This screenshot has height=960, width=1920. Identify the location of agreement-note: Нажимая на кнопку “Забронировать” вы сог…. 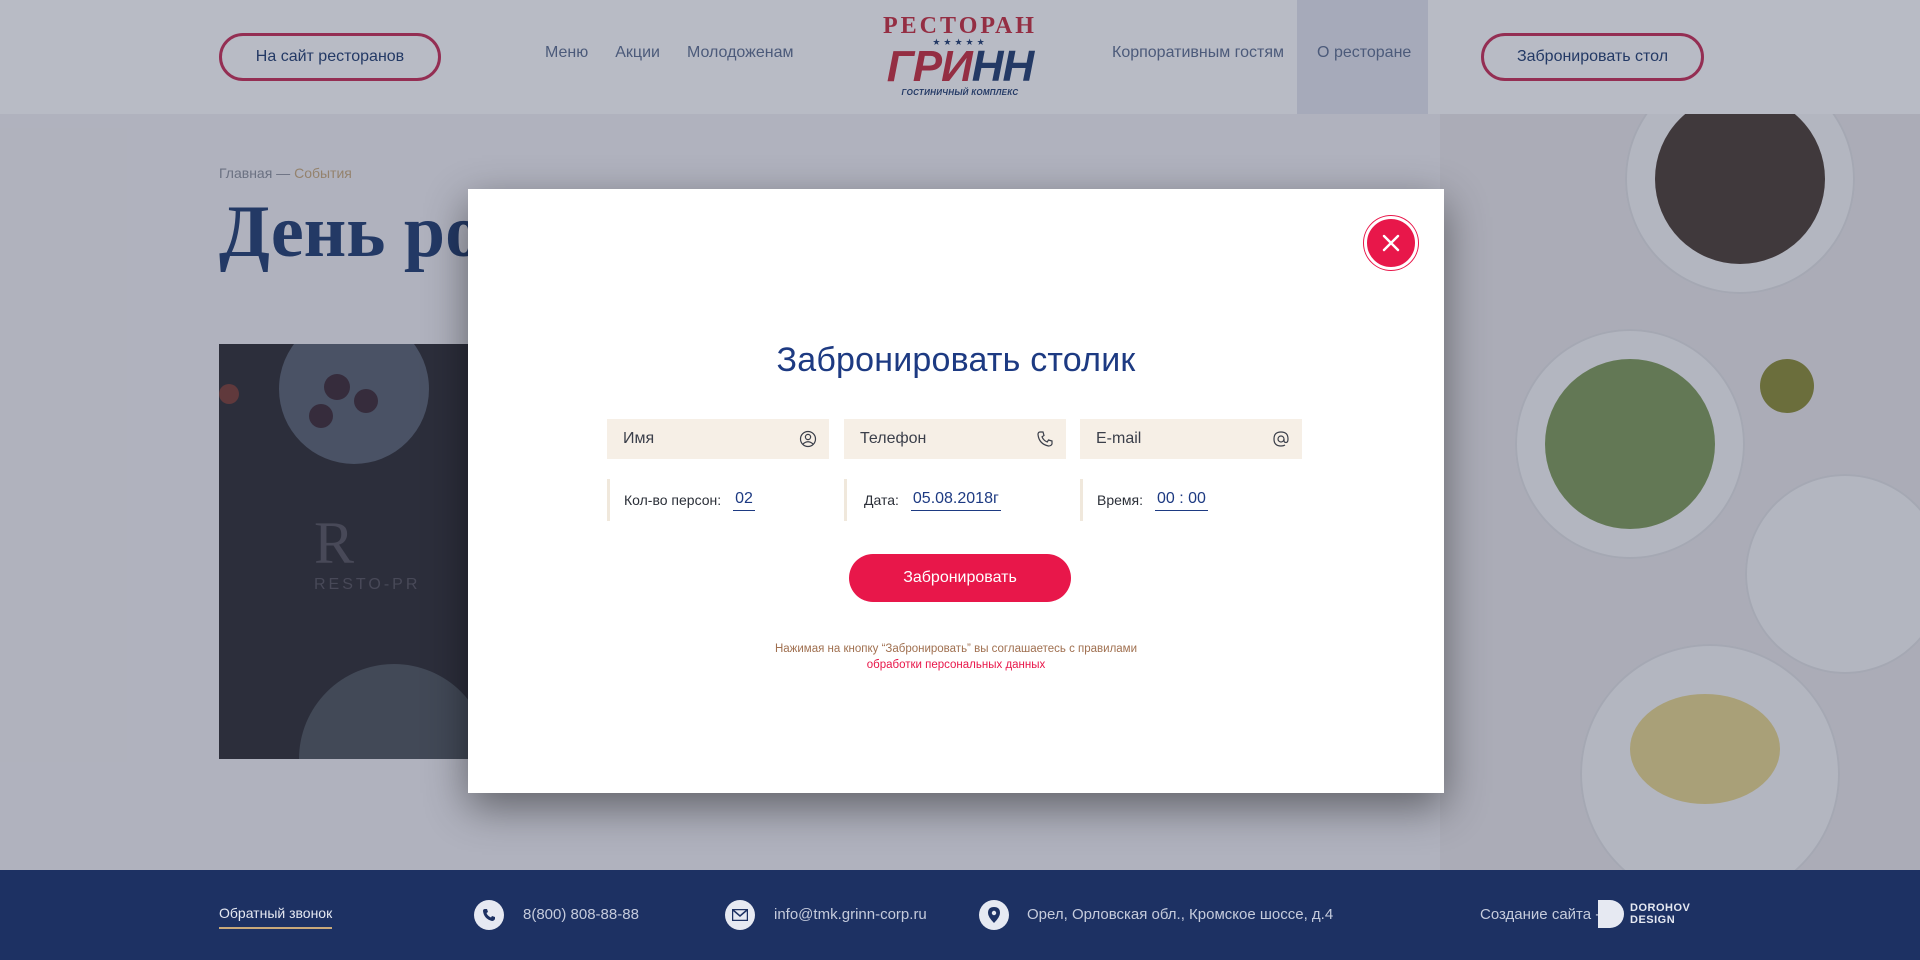
(956, 657).